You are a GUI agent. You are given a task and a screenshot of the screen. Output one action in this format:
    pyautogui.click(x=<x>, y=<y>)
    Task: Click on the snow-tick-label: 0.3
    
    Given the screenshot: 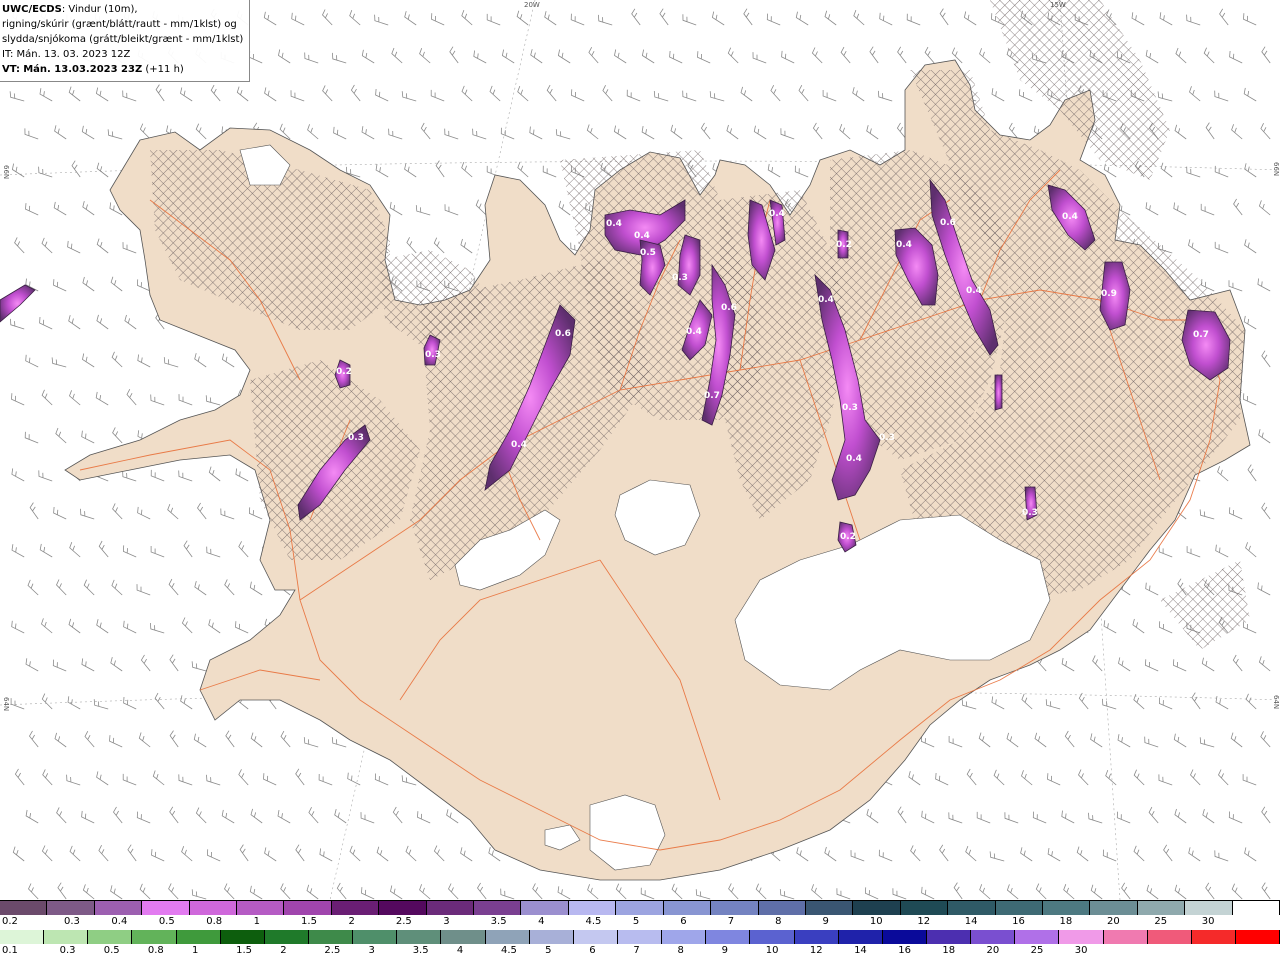 What is the action you would take?
    pyautogui.click(x=72, y=921)
    